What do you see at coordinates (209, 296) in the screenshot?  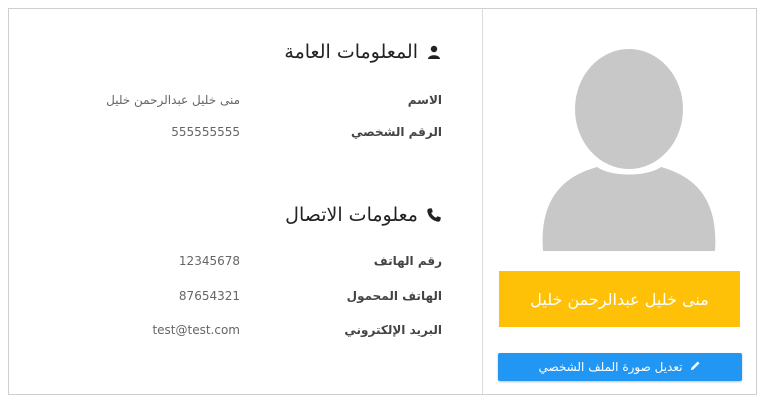 I see `mobile-value: 87654321` at bounding box center [209, 296].